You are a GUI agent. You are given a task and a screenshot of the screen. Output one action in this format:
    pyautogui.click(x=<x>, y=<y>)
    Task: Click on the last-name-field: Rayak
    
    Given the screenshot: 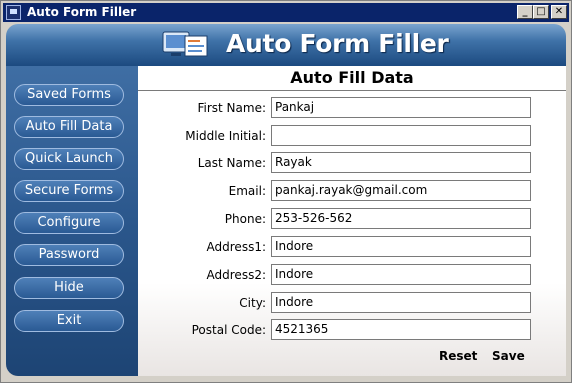 What is the action you would take?
    pyautogui.click(x=401, y=162)
    